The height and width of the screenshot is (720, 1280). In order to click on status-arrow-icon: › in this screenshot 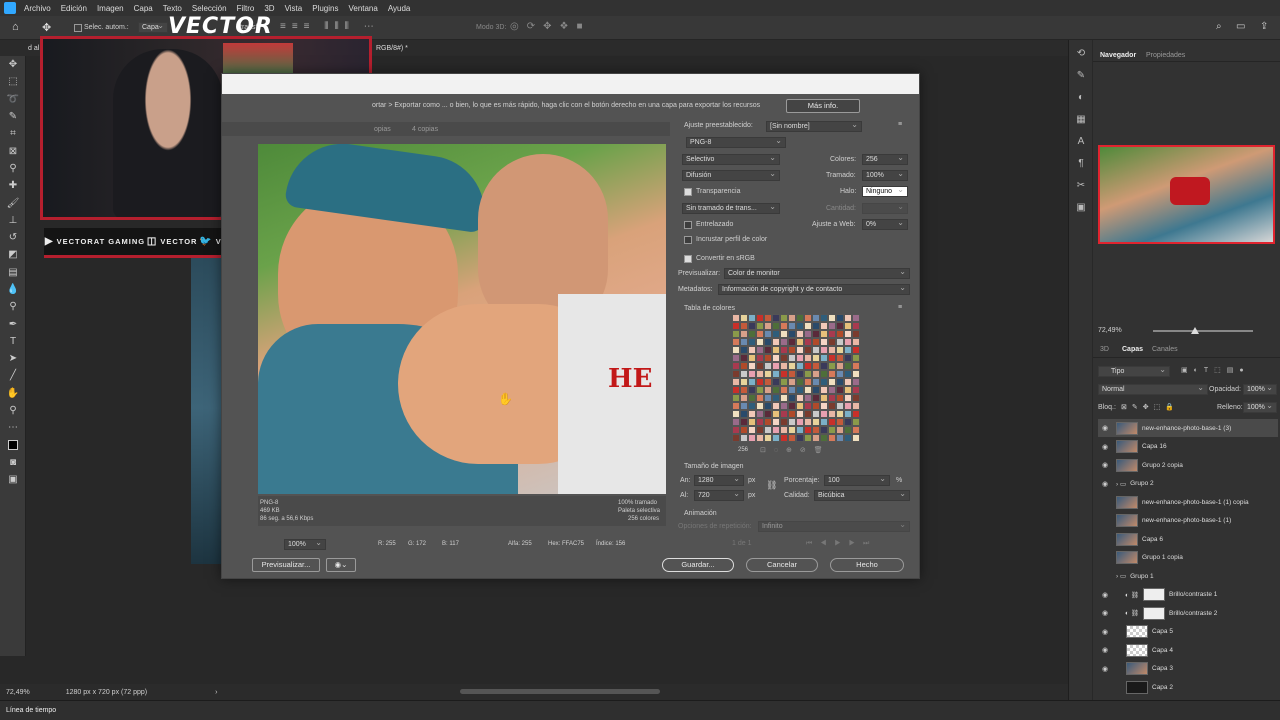, I will do `click(216, 692)`.